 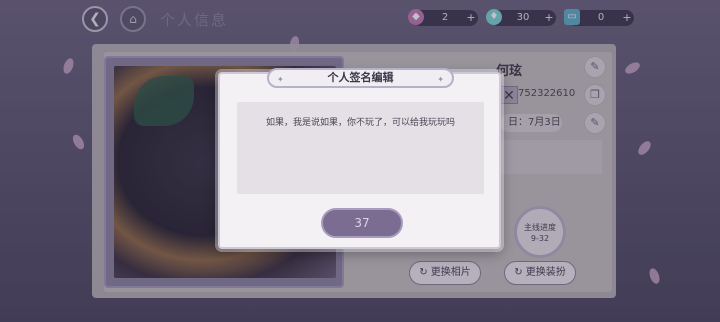 I want to click on dialog-title: 个人签名编辑, so click(x=360, y=77).